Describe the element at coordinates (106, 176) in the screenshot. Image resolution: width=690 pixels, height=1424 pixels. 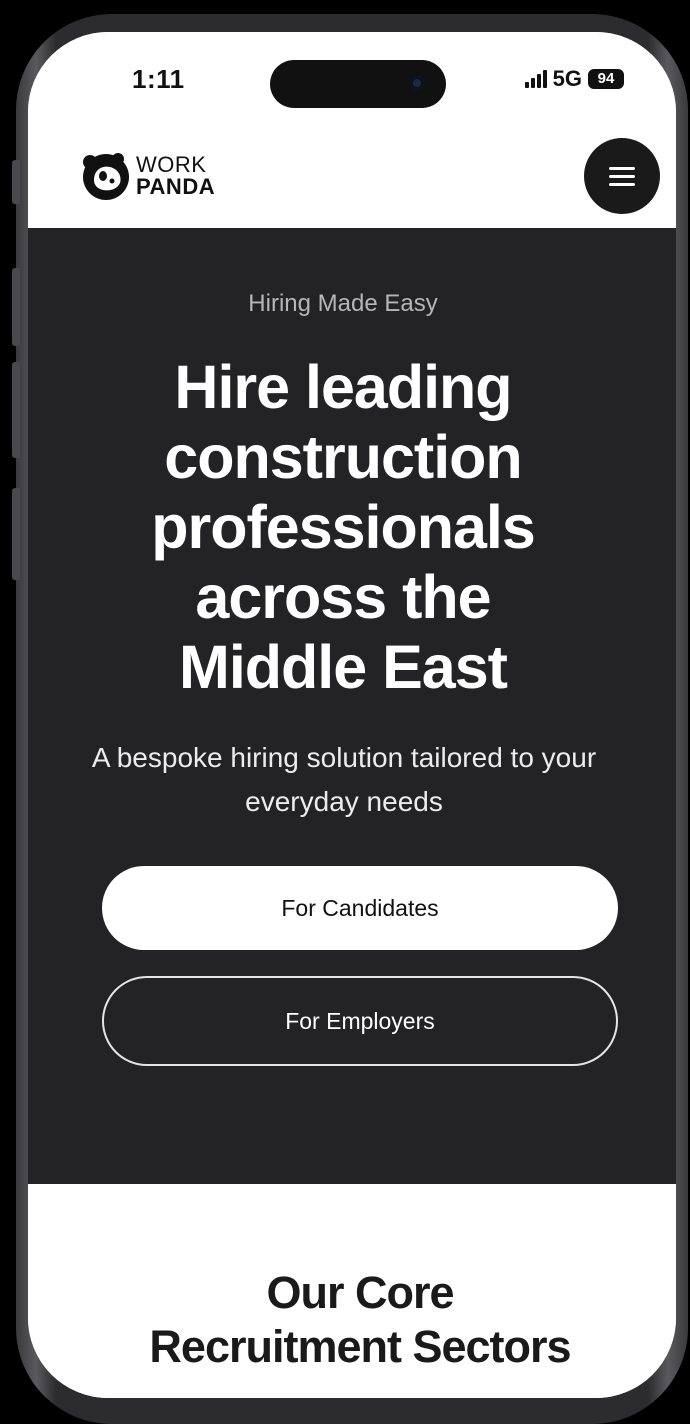
I see `panda-logo-icon` at that location.